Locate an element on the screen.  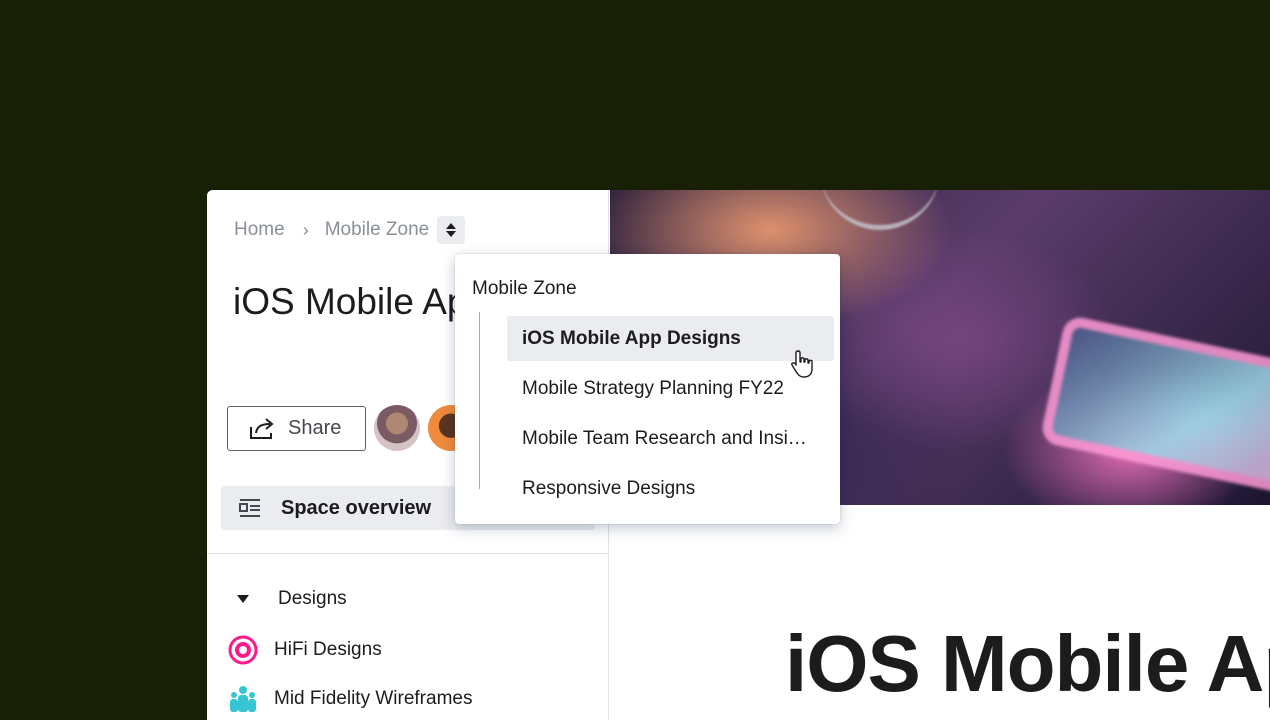
people-icon is located at coordinates (243, 699).